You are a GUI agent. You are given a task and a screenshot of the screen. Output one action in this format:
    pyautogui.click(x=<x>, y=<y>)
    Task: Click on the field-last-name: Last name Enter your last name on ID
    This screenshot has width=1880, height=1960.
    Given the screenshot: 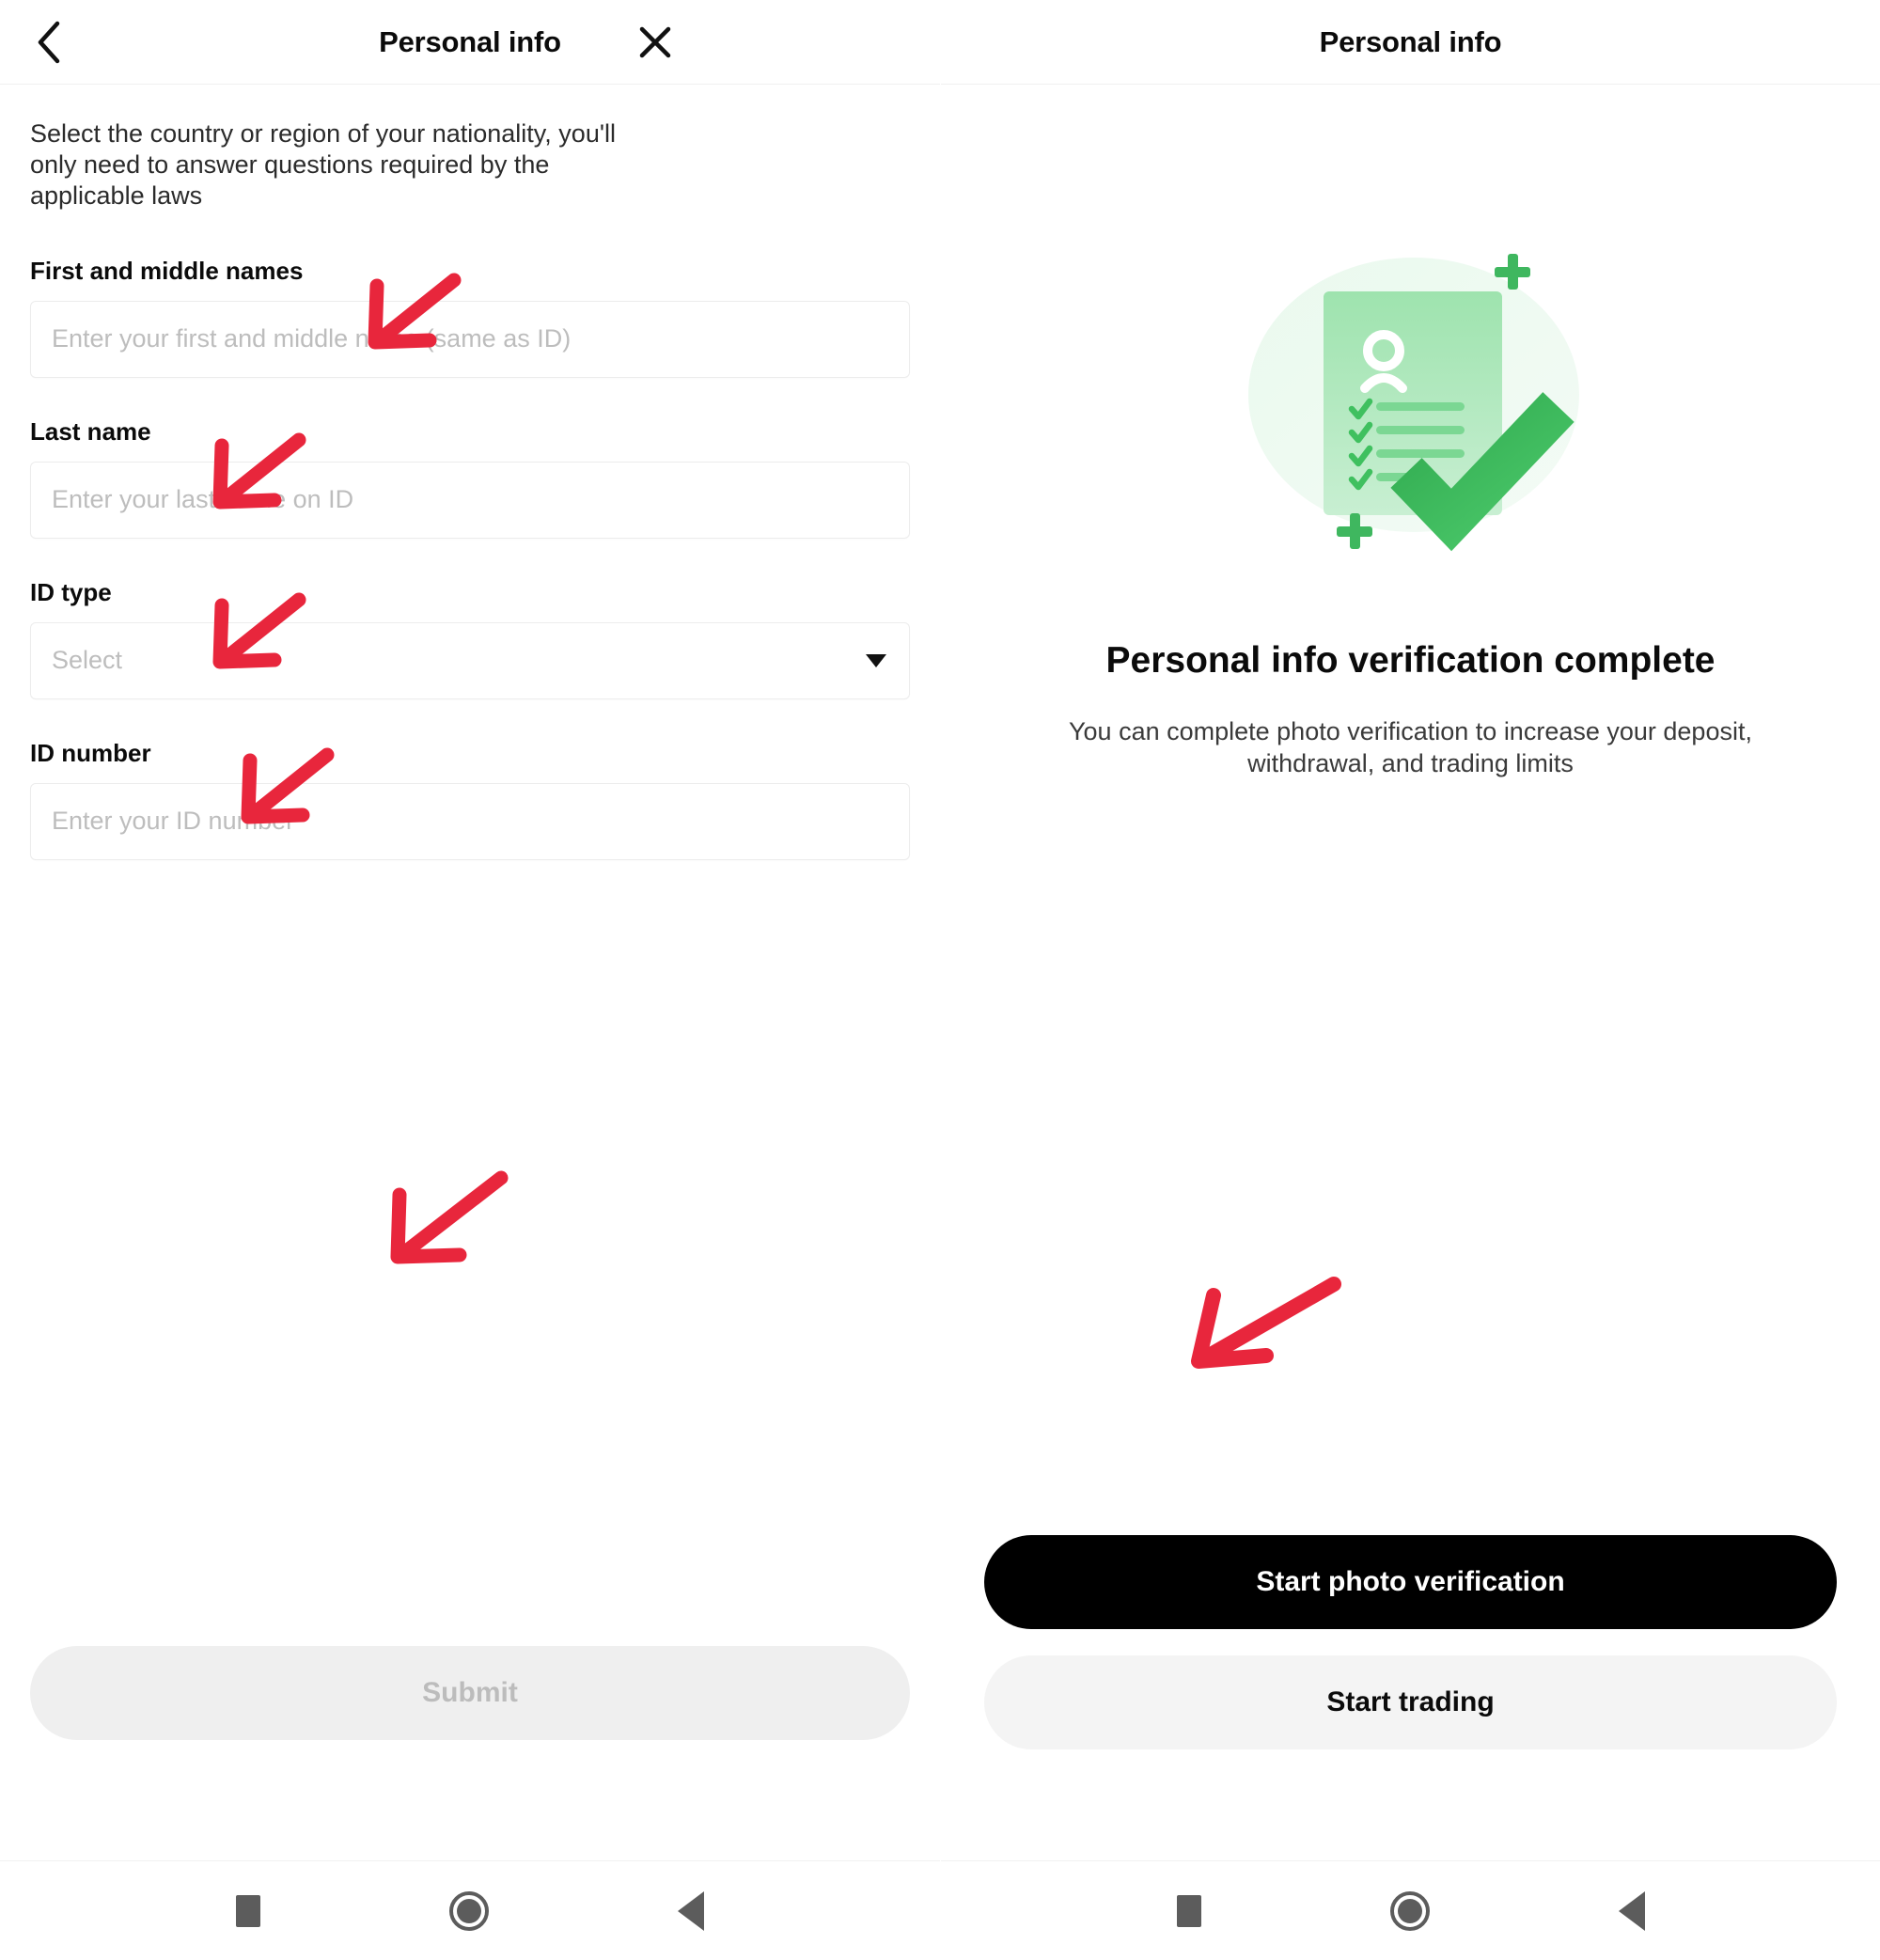 What is the action you would take?
    pyautogui.click(x=470, y=478)
    